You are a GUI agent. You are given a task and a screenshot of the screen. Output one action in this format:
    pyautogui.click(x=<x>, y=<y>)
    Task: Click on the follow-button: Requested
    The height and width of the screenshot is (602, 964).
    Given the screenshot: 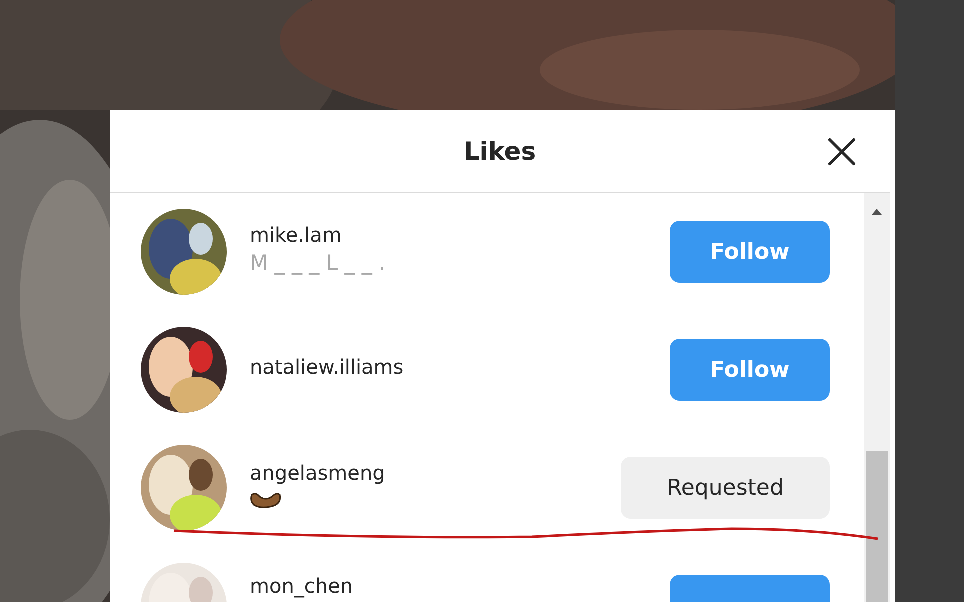 What is the action you would take?
    pyautogui.click(x=725, y=488)
    